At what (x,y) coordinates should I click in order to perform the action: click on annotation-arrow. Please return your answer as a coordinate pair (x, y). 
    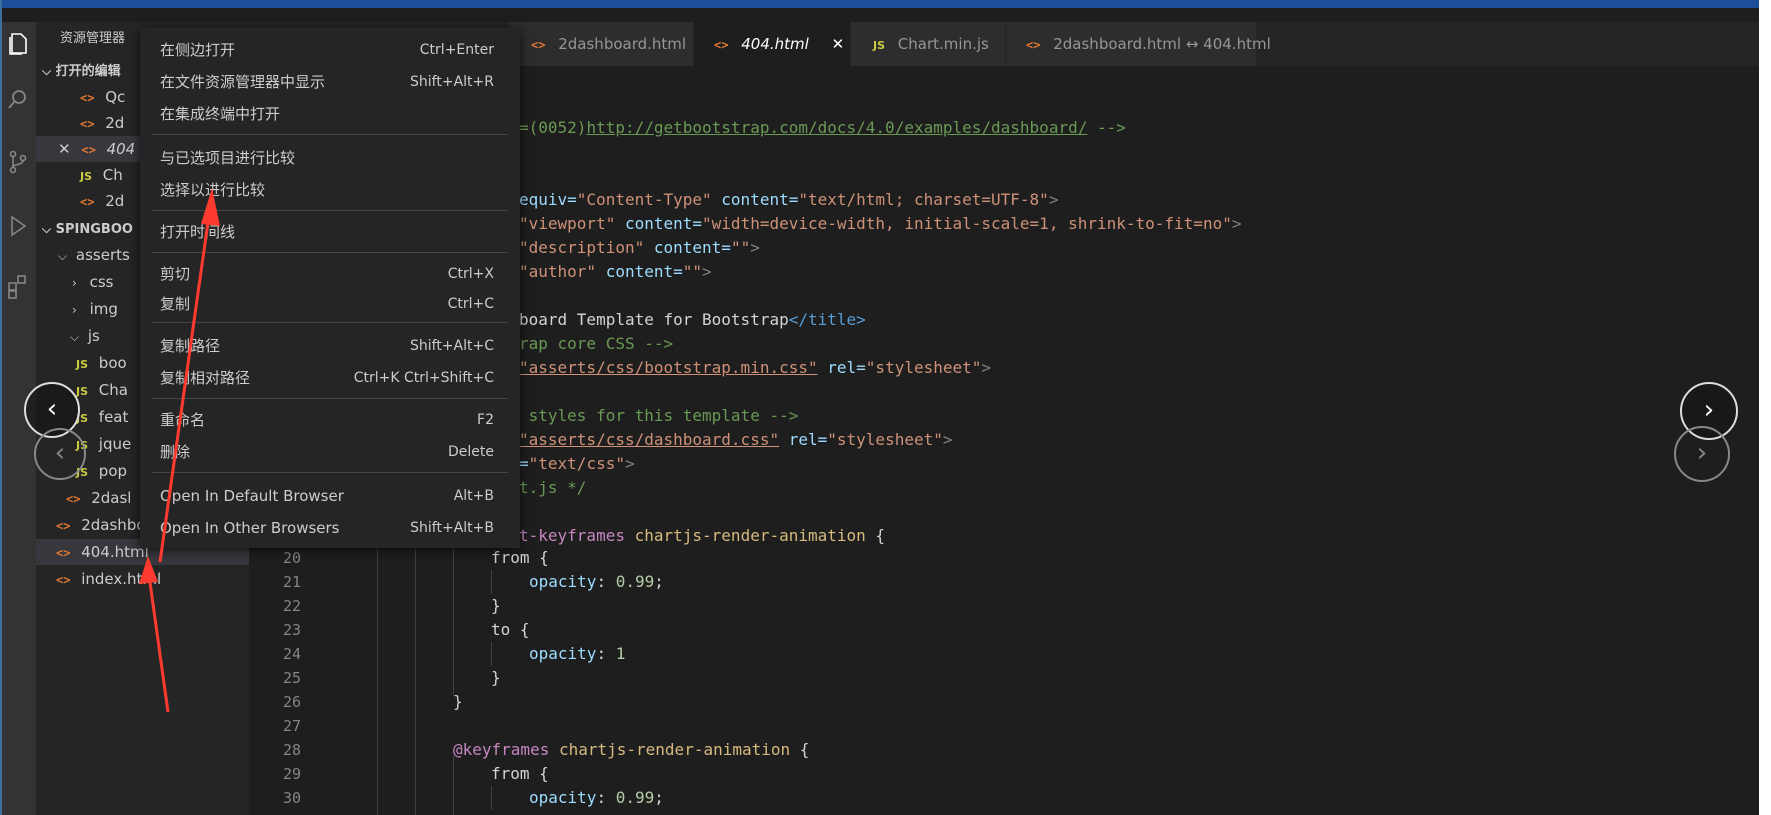
    Looking at the image, I should click on (179, 450).